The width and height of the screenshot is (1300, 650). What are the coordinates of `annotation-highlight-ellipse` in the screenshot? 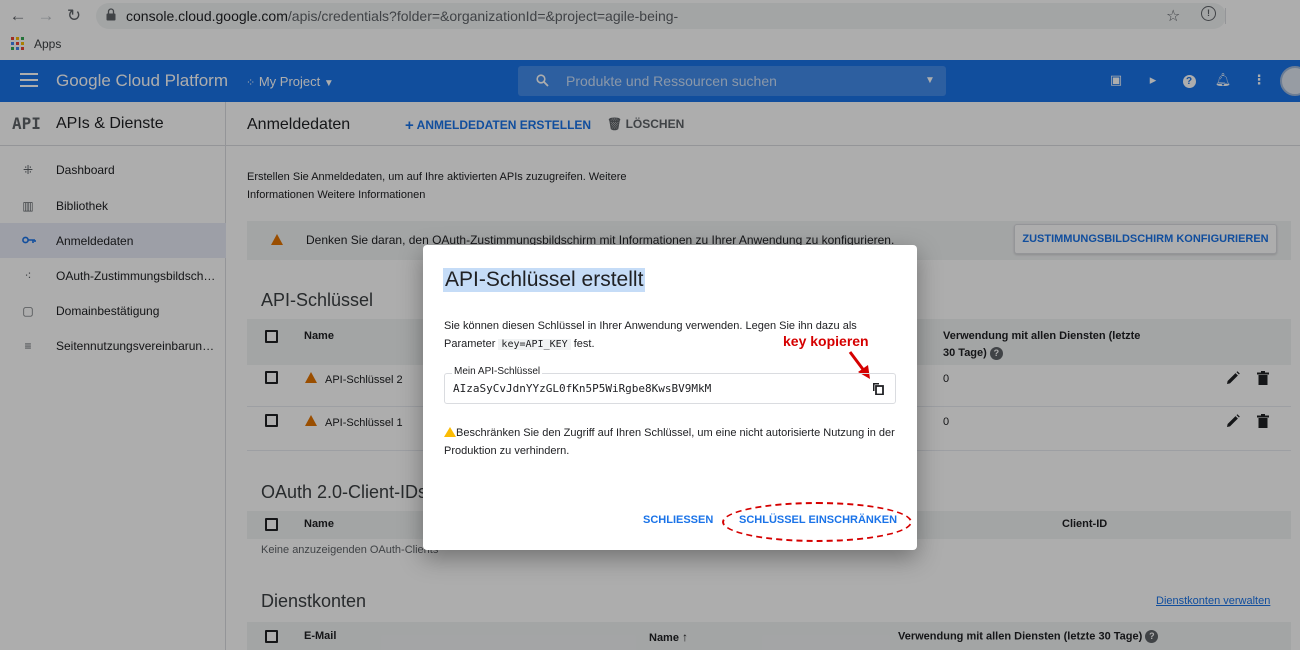 It's located at (817, 522).